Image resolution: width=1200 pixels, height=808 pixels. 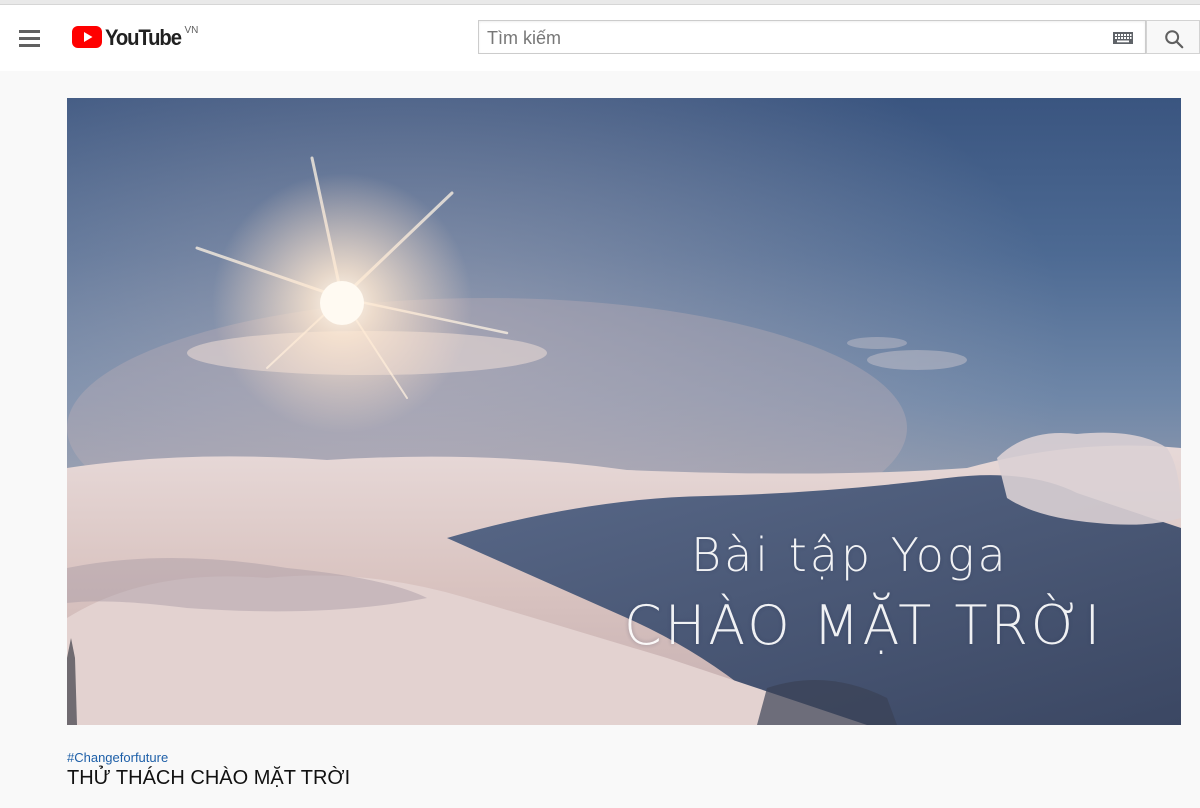 What do you see at coordinates (87, 37) in the screenshot?
I see `youtube-play-icon` at bounding box center [87, 37].